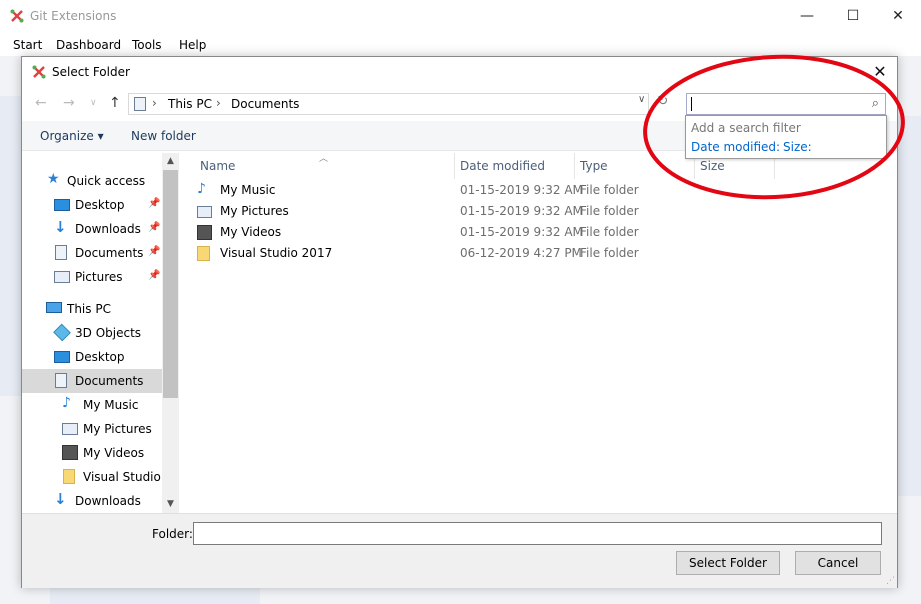 This screenshot has height=604, width=921. Describe the element at coordinates (41, 103) in the screenshot. I see `back-arrow-icon: ←` at that location.